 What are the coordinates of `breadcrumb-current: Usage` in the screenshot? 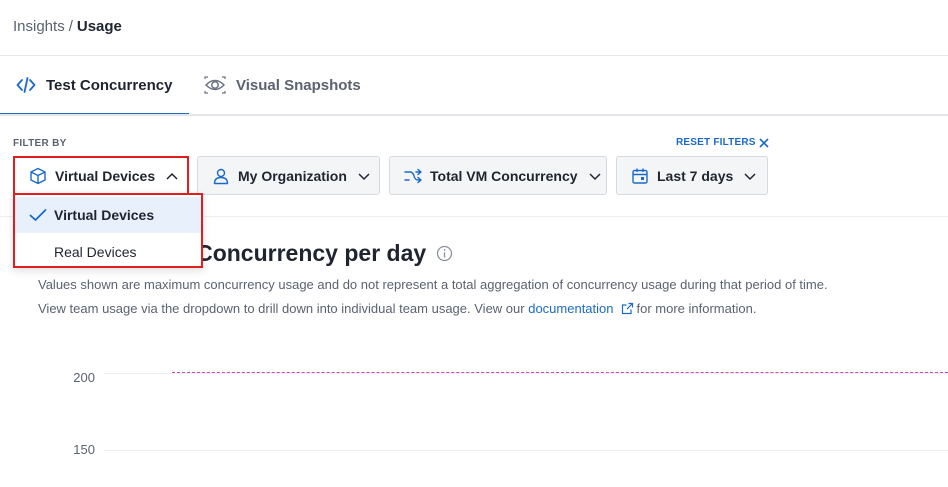 It's located at (99, 26).